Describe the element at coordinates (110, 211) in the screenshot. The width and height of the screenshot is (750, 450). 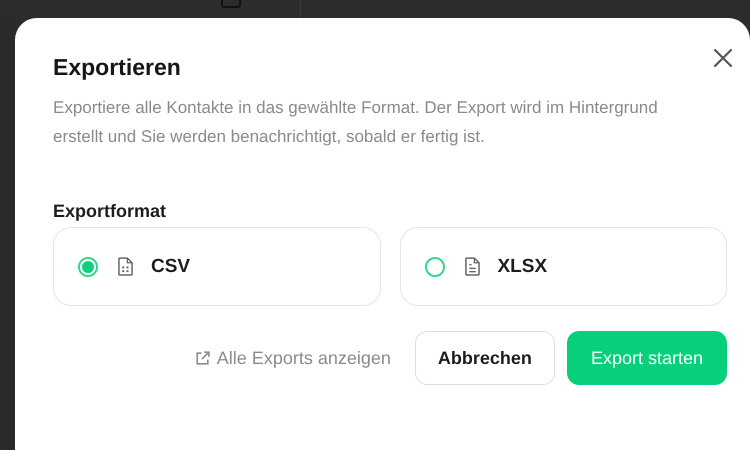
I see `format-heading: Exportformat` at that location.